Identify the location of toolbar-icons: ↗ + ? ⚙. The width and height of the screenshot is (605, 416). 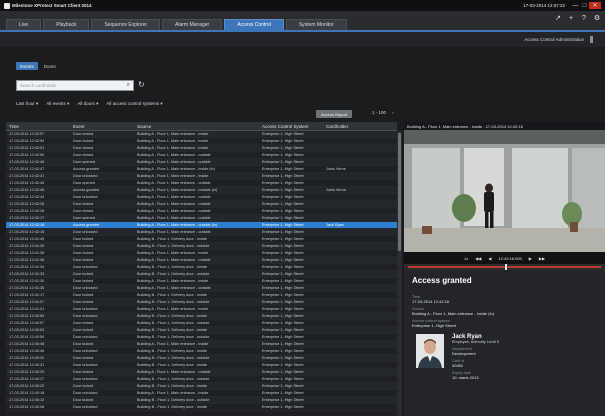
(577, 19).